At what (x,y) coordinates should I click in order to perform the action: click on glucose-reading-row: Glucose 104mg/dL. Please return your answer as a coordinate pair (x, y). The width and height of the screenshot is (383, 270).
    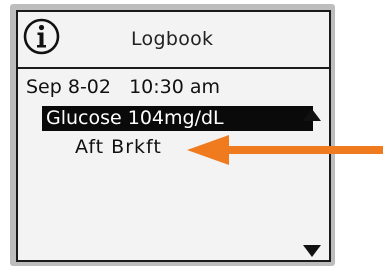
    Looking at the image, I should click on (177, 118).